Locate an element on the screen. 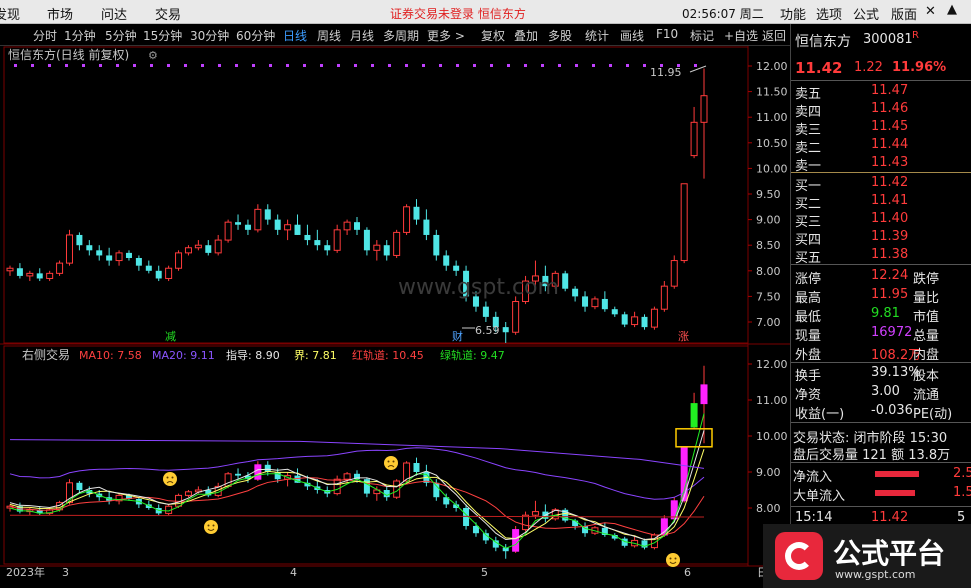 The width and height of the screenshot is (971, 588). tab-fenshi: 分时 is located at coordinates (45, 35).